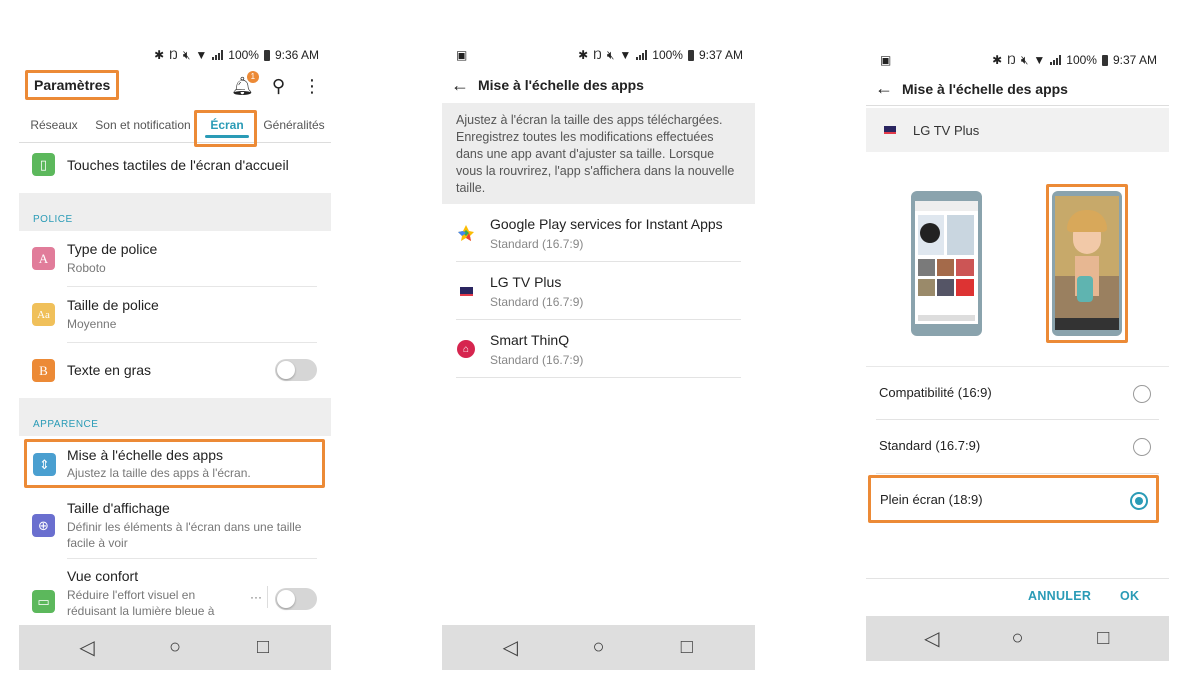 The image size is (1202, 682). What do you see at coordinates (1059, 596) in the screenshot?
I see `cancel-button: ANNULER` at bounding box center [1059, 596].